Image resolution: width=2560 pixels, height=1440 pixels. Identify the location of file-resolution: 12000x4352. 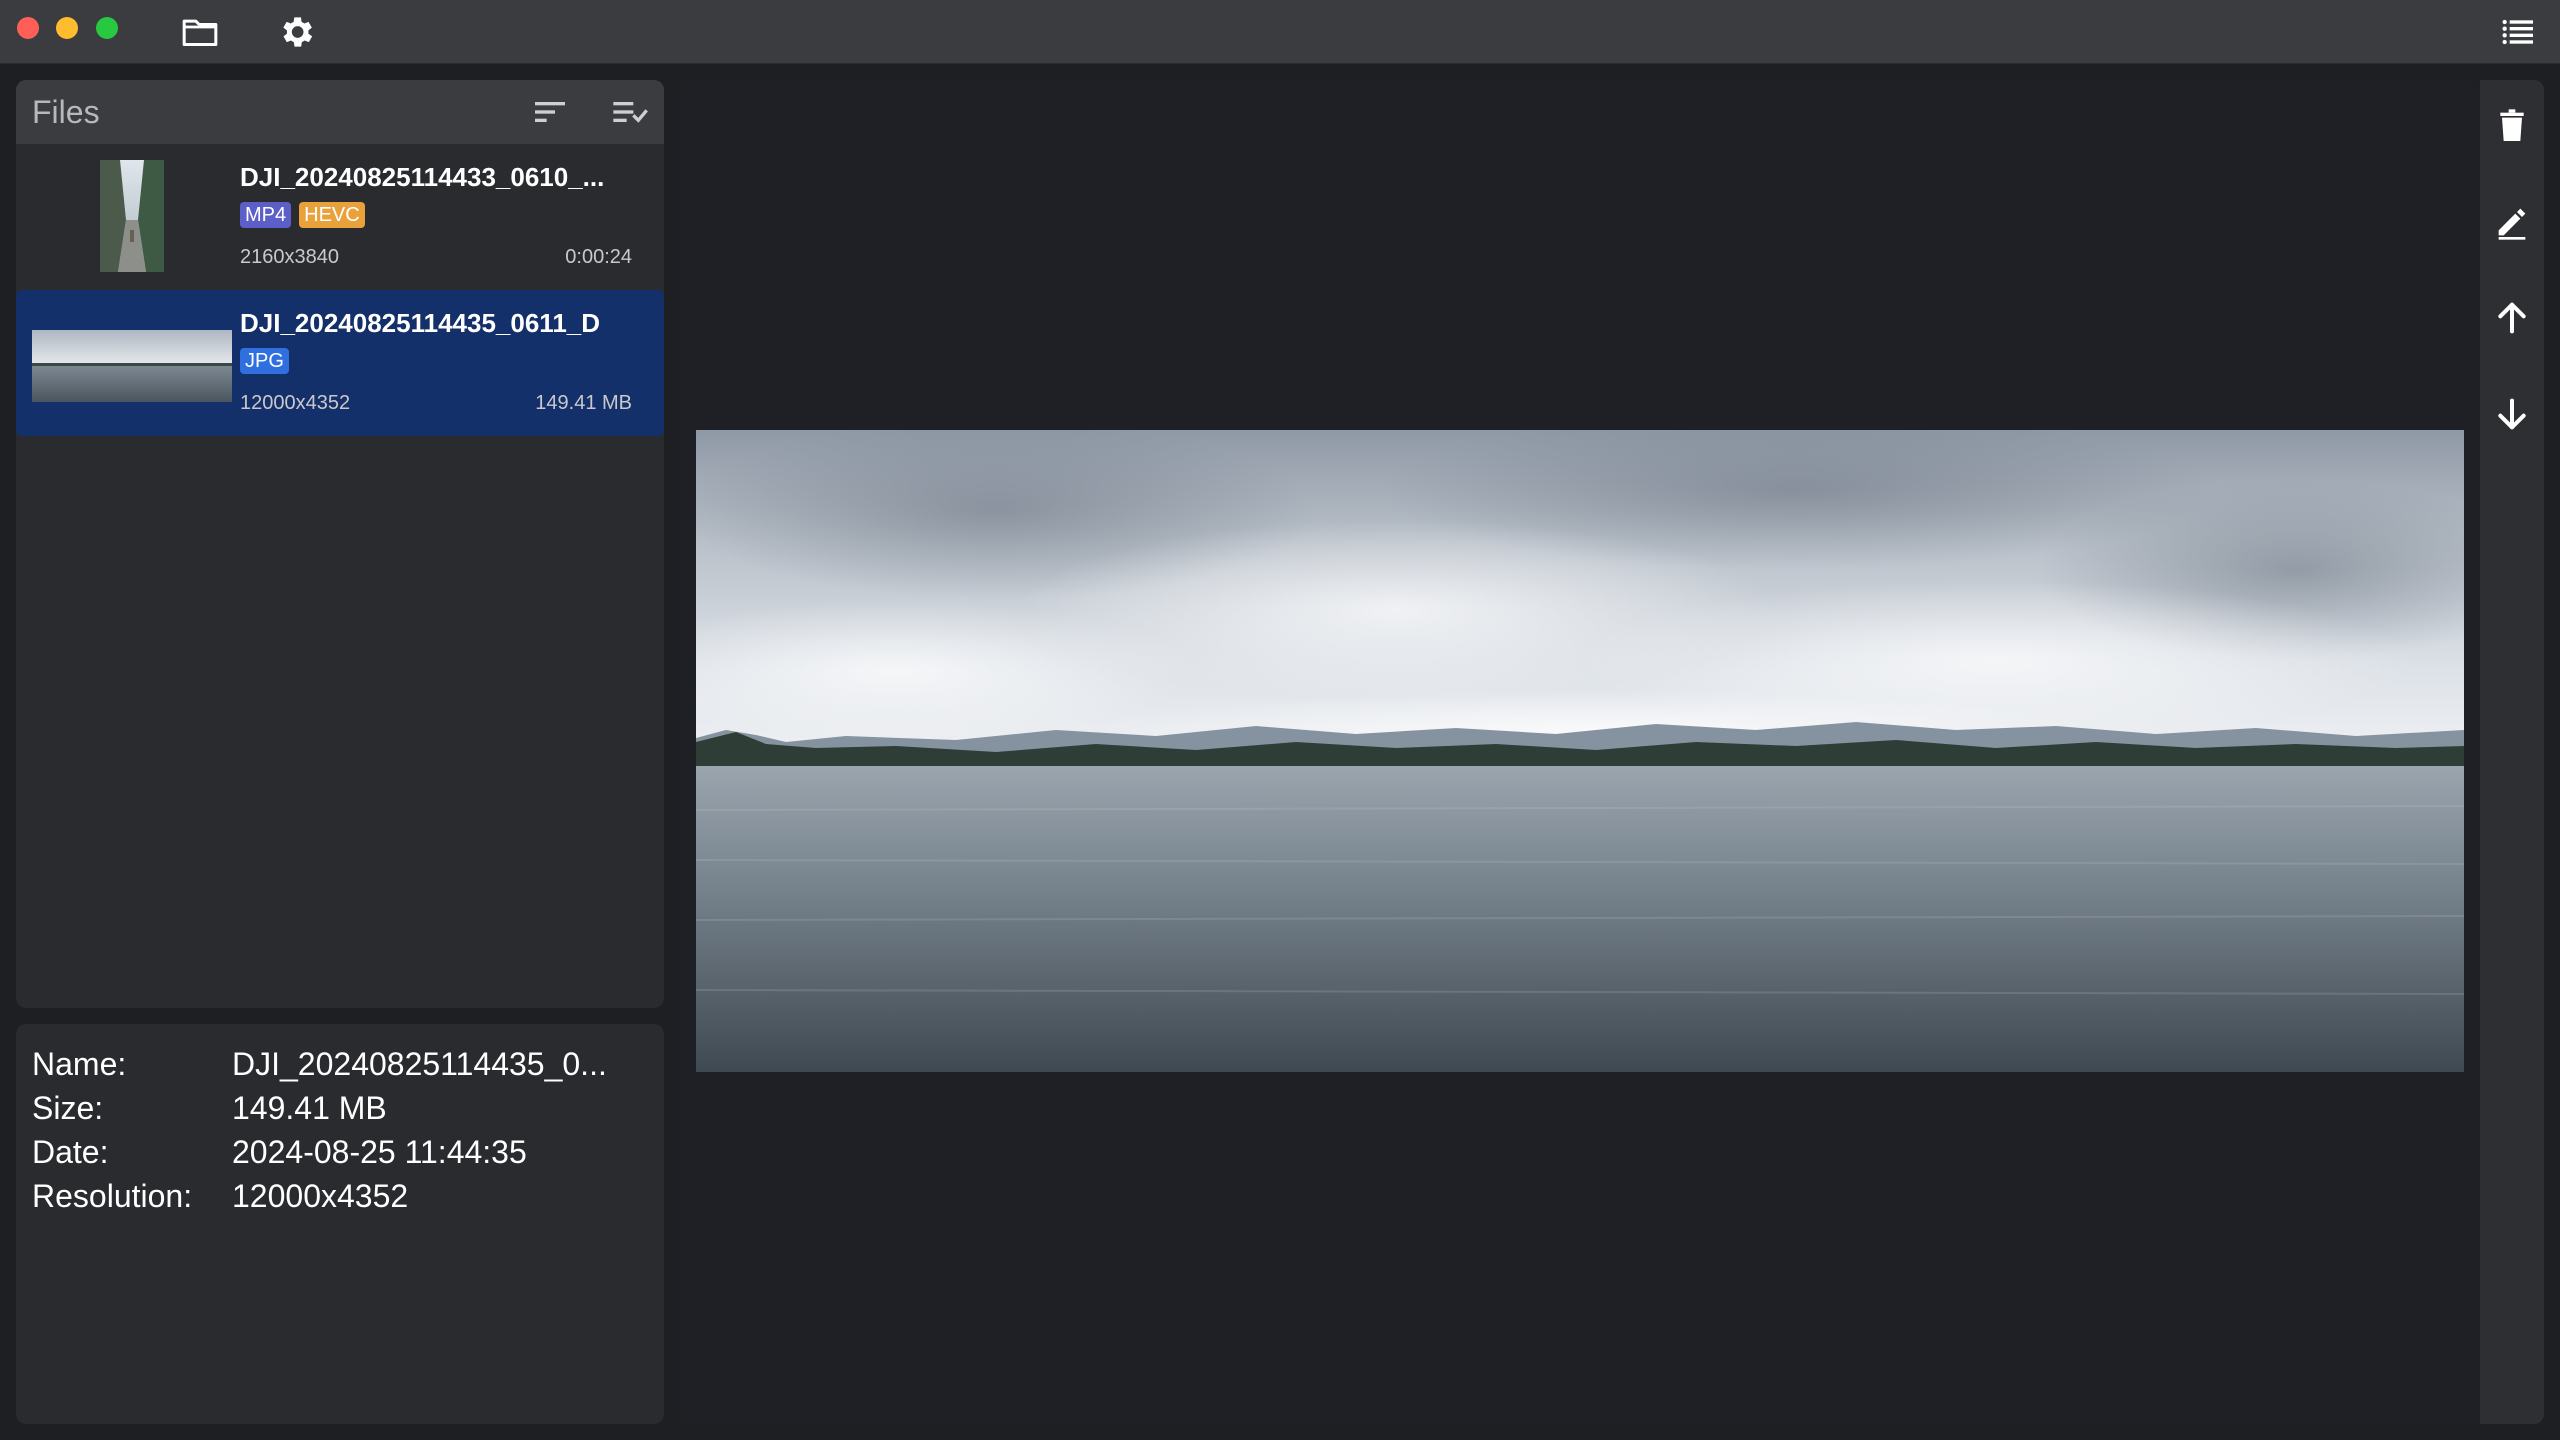
(295, 403).